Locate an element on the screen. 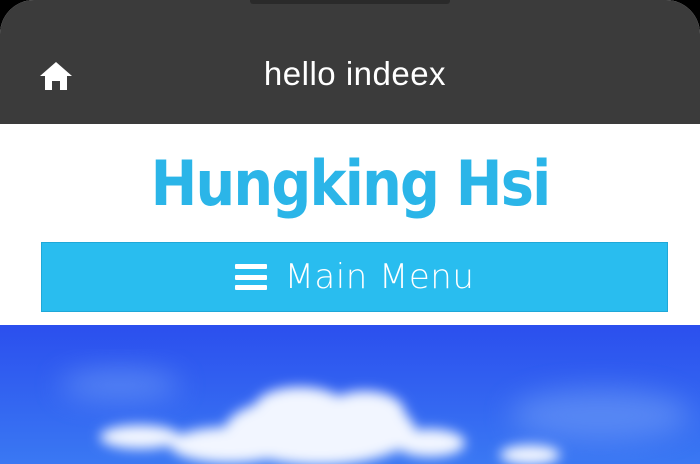  home-button is located at coordinates (56, 76).